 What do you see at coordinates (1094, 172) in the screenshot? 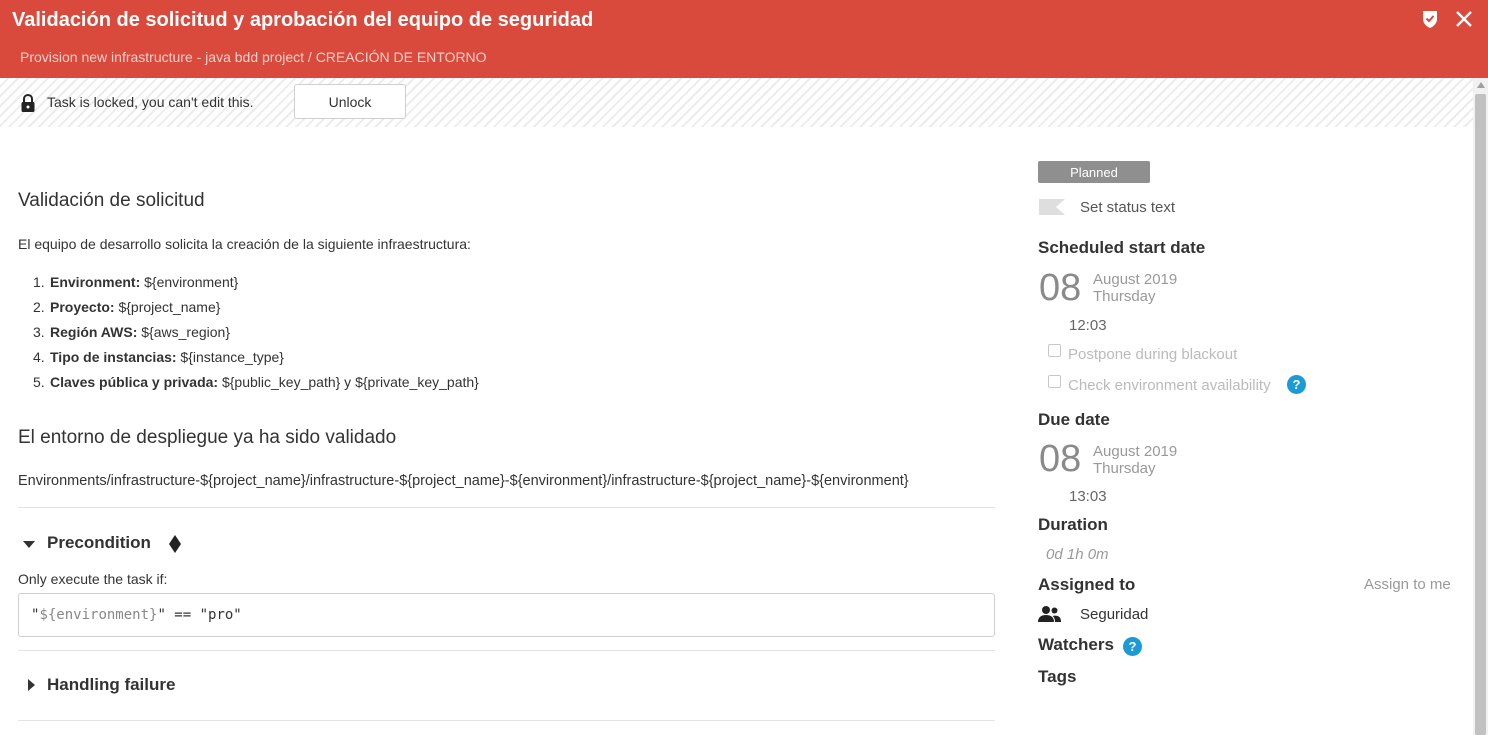
I see `status-badge: Planned` at bounding box center [1094, 172].